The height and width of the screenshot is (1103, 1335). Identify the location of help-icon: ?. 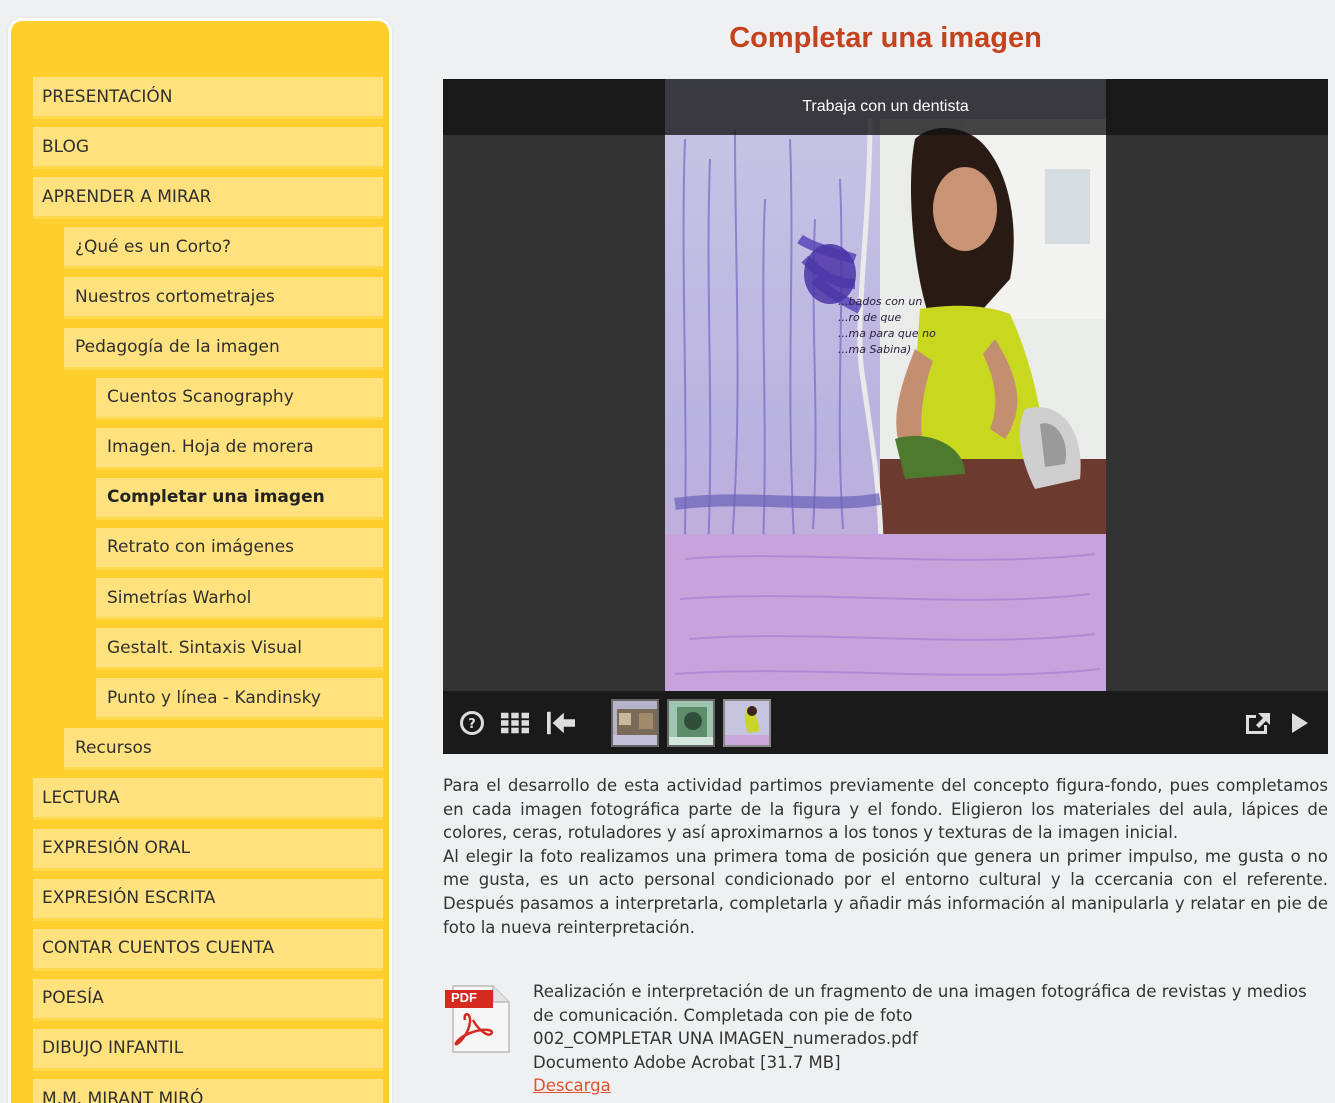
(472, 723).